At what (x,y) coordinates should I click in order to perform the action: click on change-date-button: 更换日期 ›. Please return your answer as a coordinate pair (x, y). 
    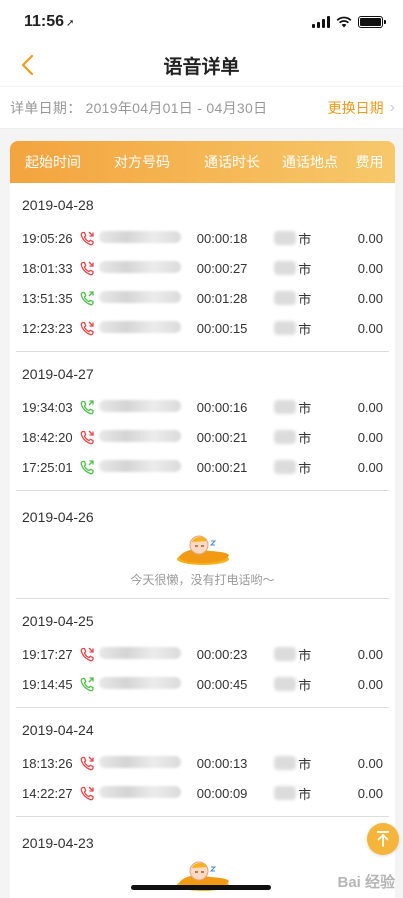
    Looking at the image, I should click on (361, 108).